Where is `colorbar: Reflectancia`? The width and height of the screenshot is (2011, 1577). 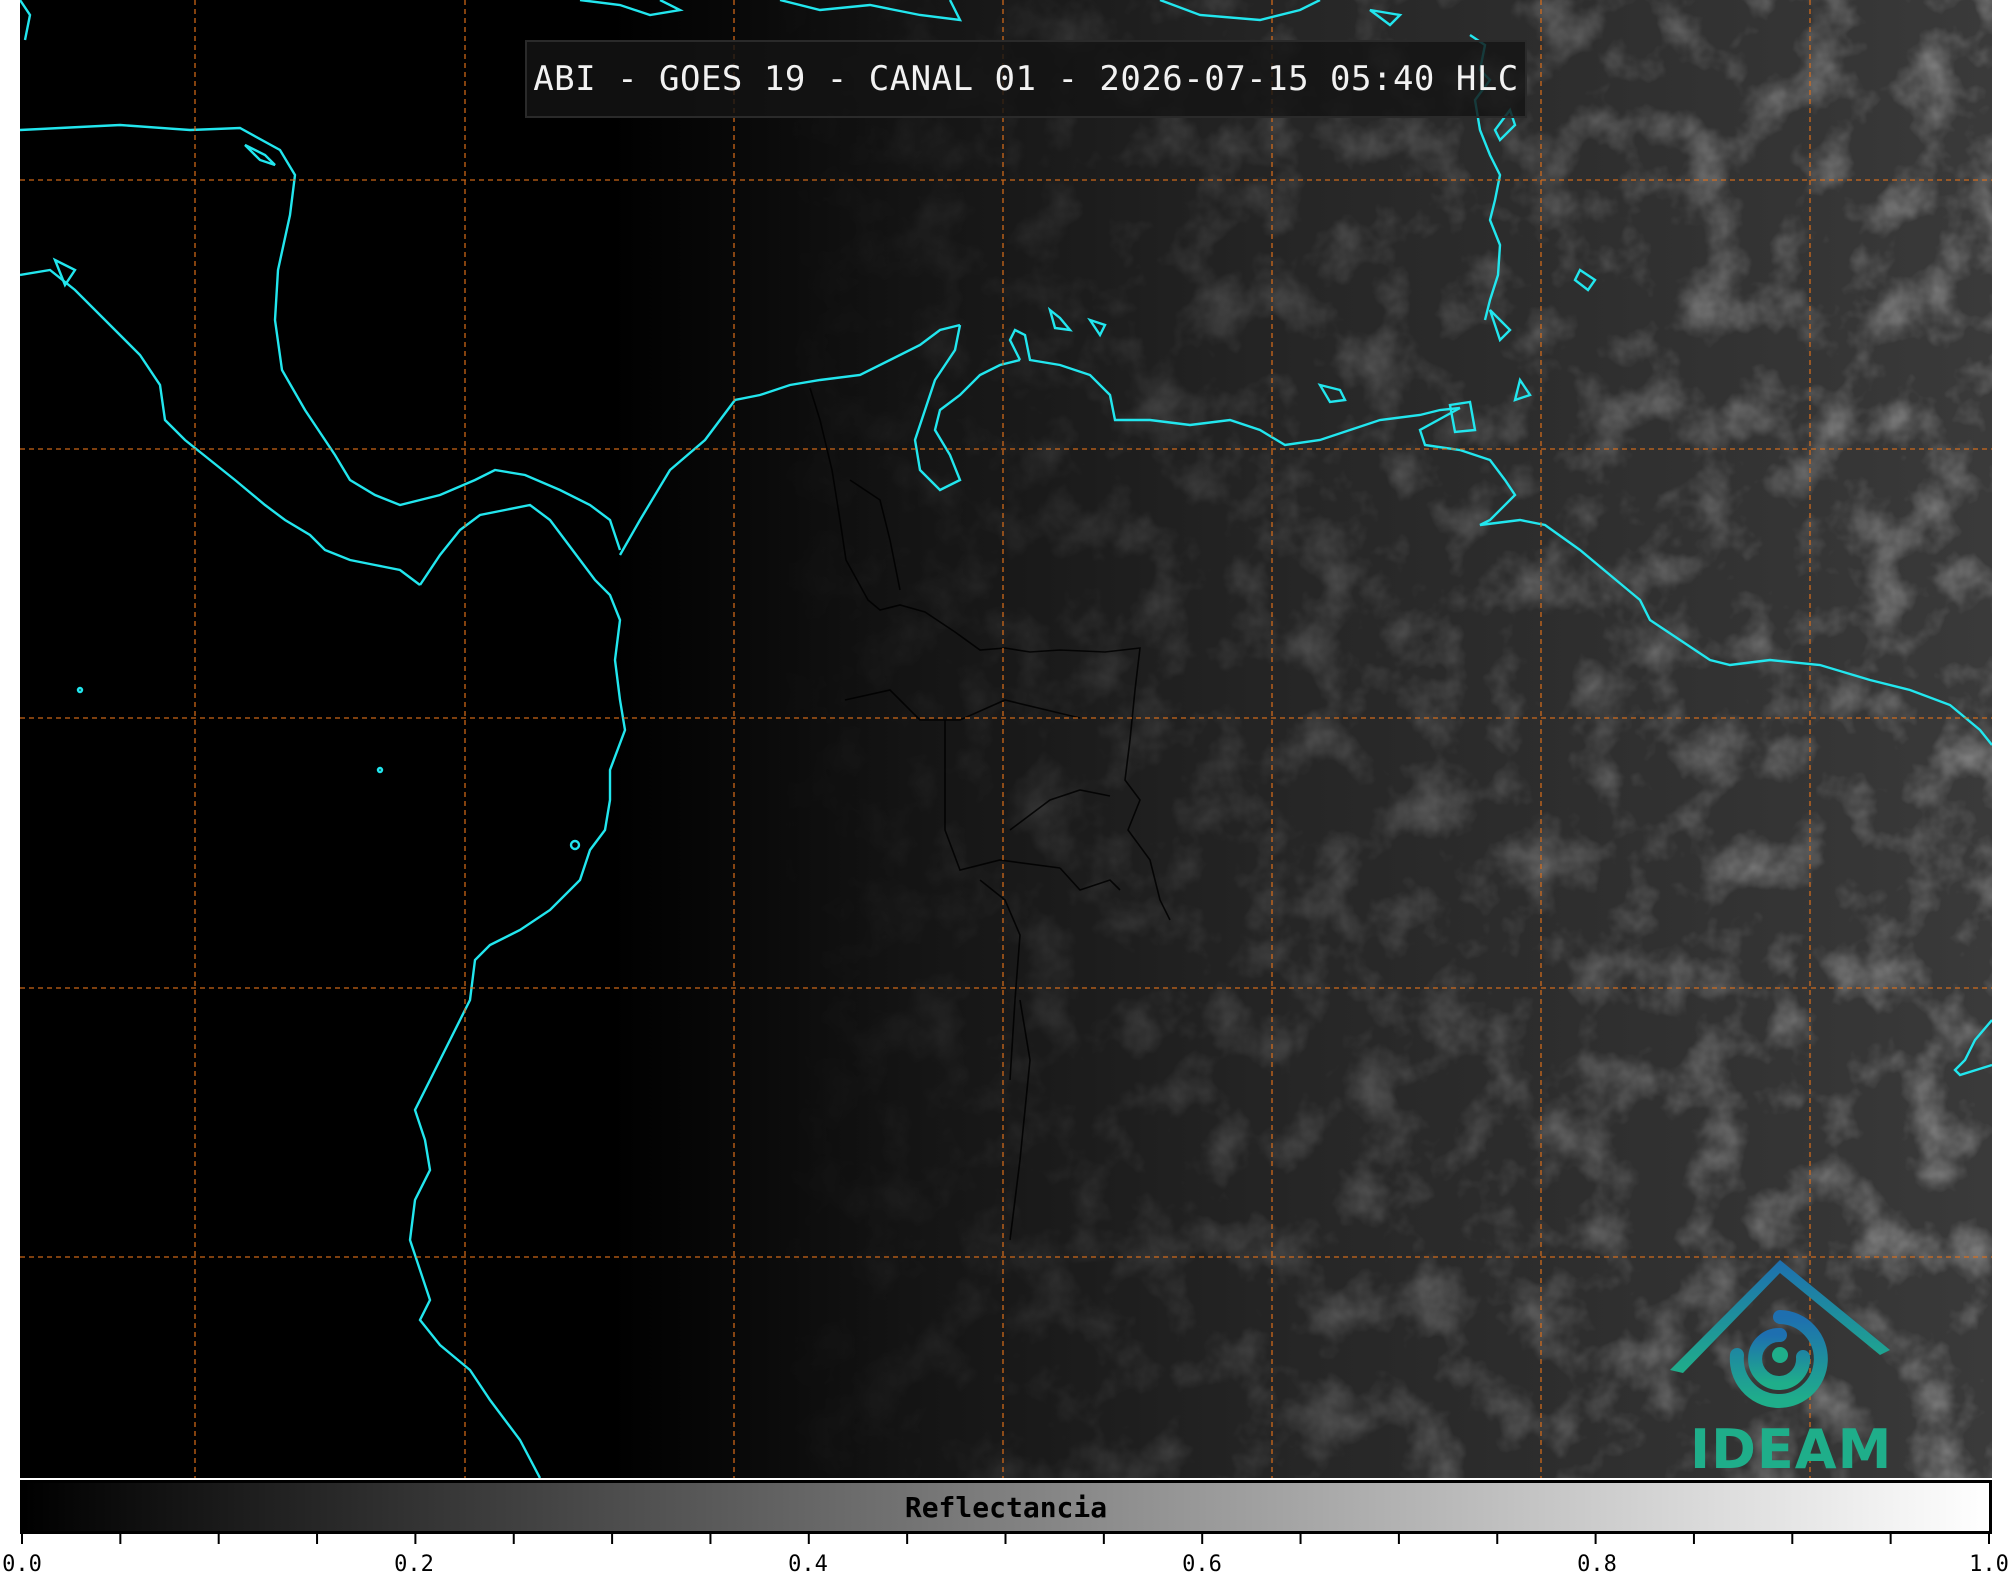
colorbar: Reflectancia is located at coordinates (1006, 1507).